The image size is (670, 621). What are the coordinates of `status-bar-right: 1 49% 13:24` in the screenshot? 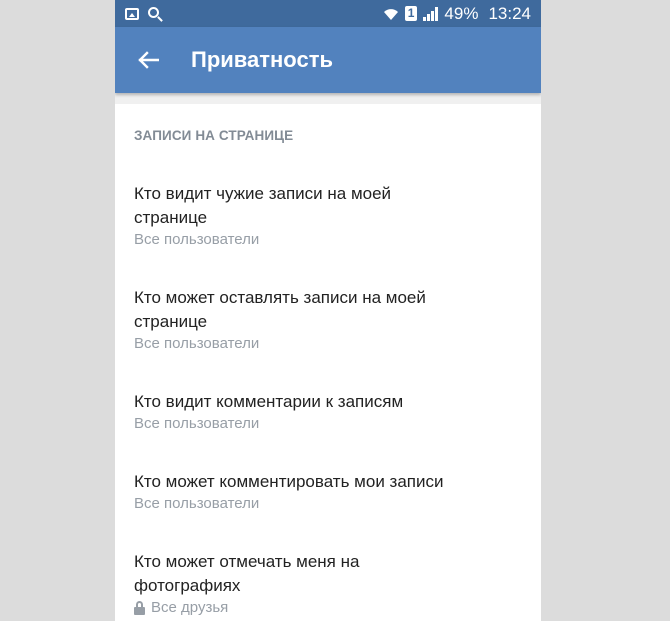 It's located at (457, 14).